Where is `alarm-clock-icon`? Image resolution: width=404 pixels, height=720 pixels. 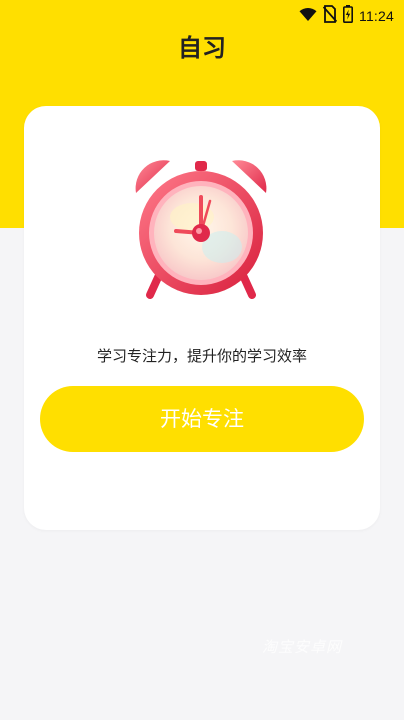 alarm-clock-icon is located at coordinates (201, 229).